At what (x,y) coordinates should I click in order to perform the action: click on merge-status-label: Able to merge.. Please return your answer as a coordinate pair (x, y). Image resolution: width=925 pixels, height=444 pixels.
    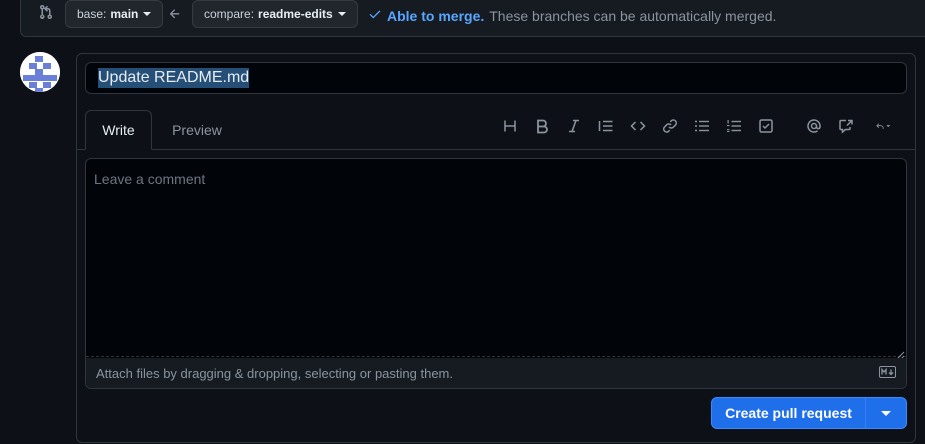
    Looking at the image, I should click on (436, 15).